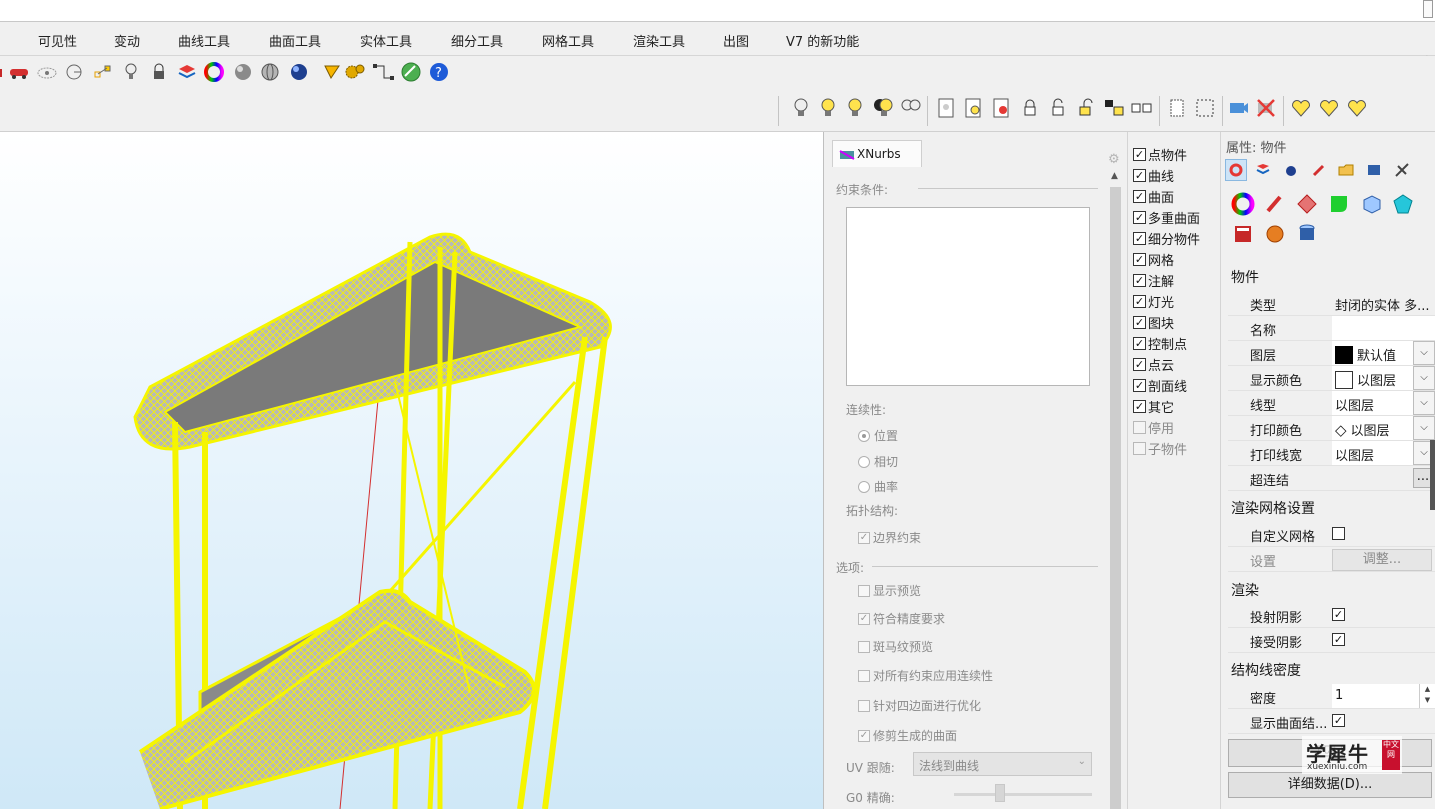 The width and height of the screenshot is (1435, 809). What do you see at coordinates (968, 296) in the screenshot?
I see `constraints-list` at bounding box center [968, 296].